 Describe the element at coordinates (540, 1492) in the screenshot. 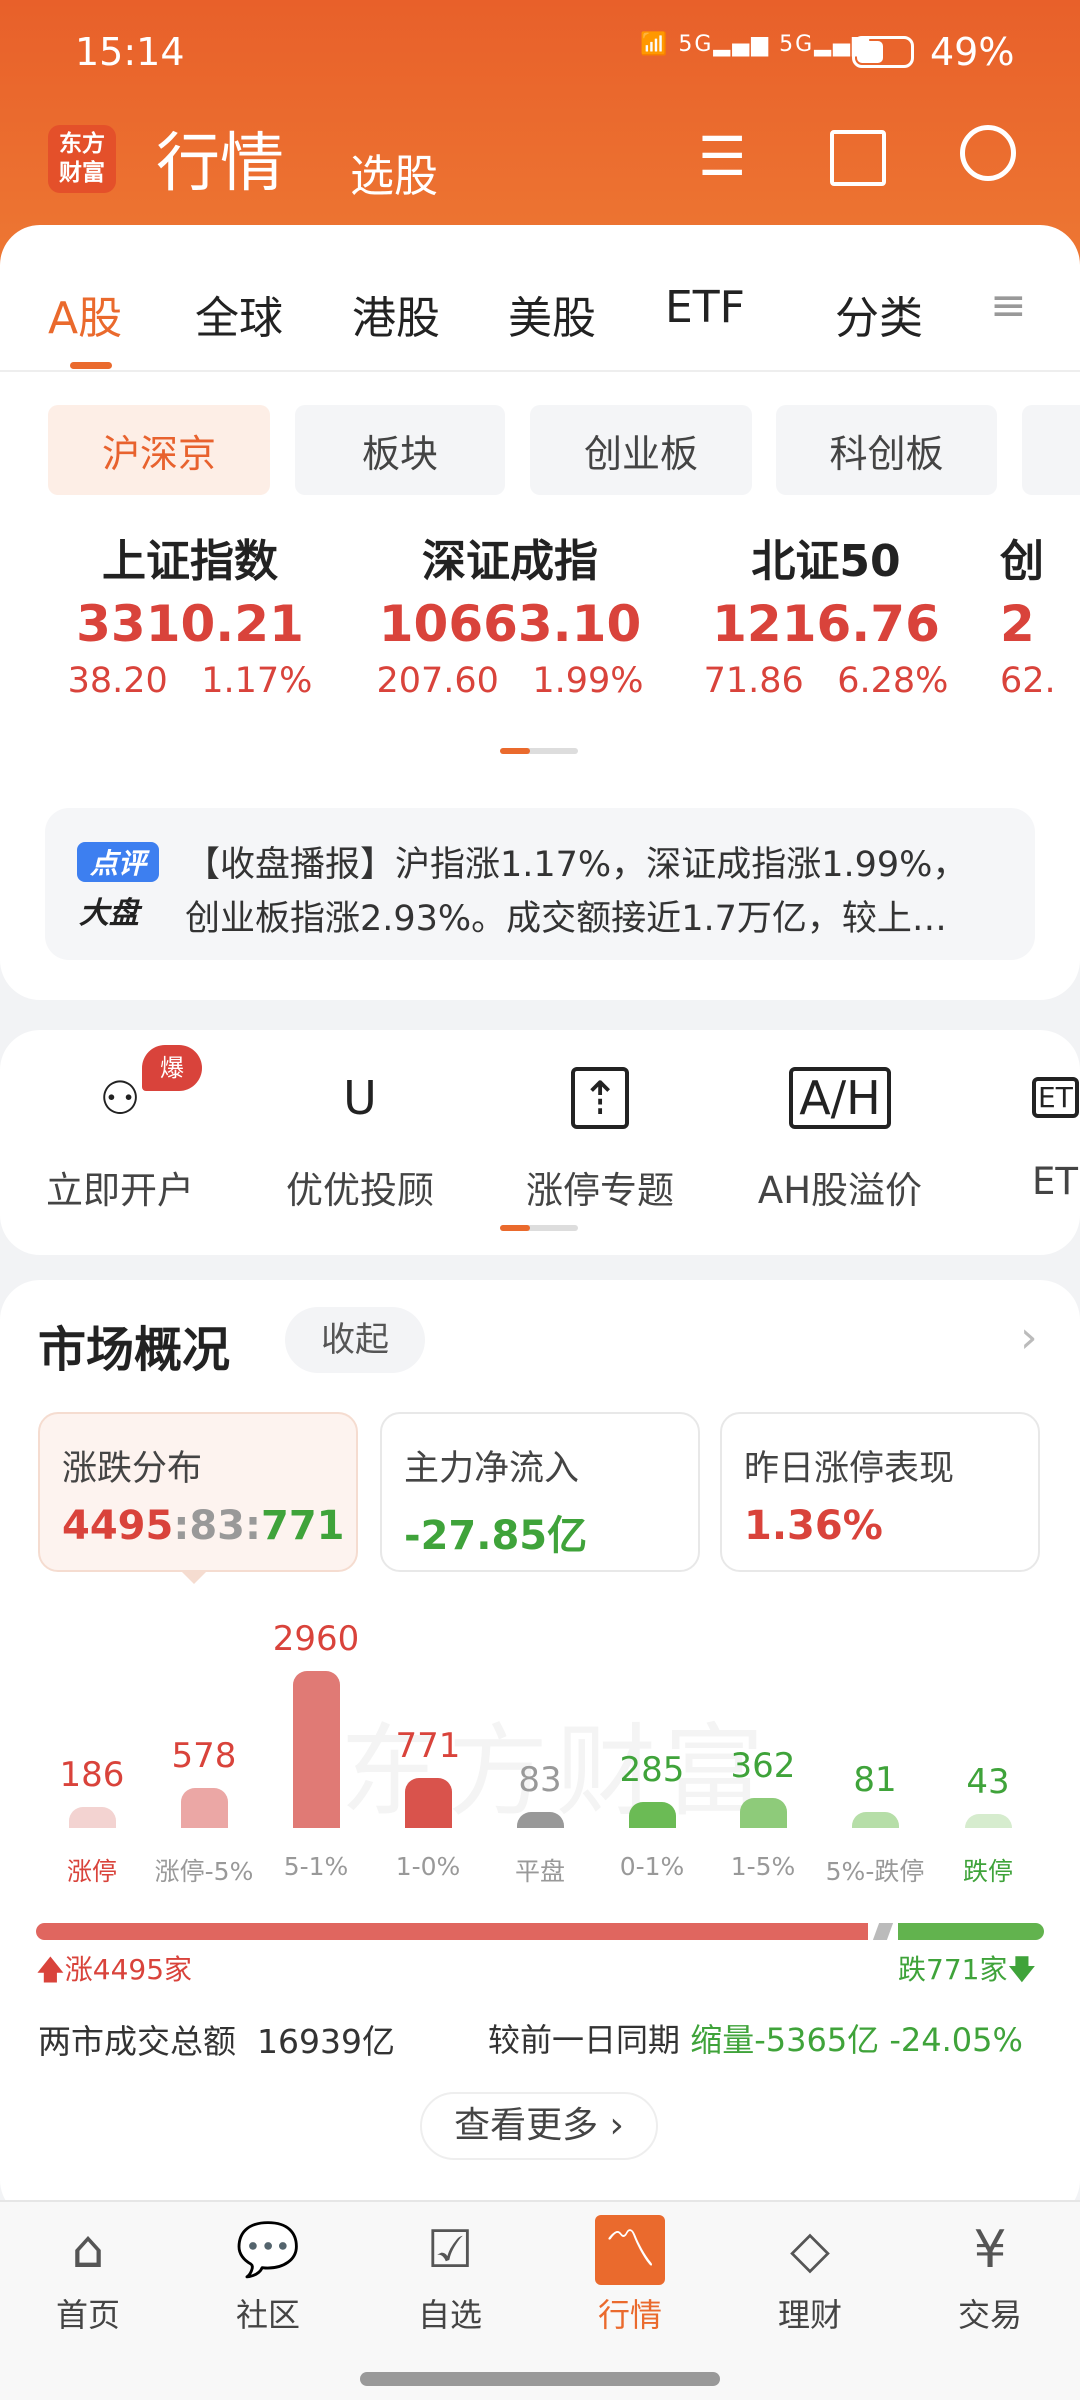

I see `tile-net-inflow: 主力净流入 -27.85亿` at that location.